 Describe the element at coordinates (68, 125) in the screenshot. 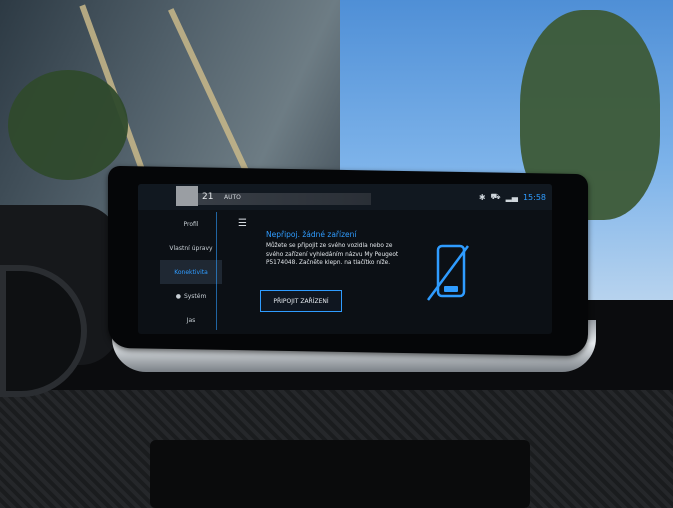

I see `tree-reflection` at that location.